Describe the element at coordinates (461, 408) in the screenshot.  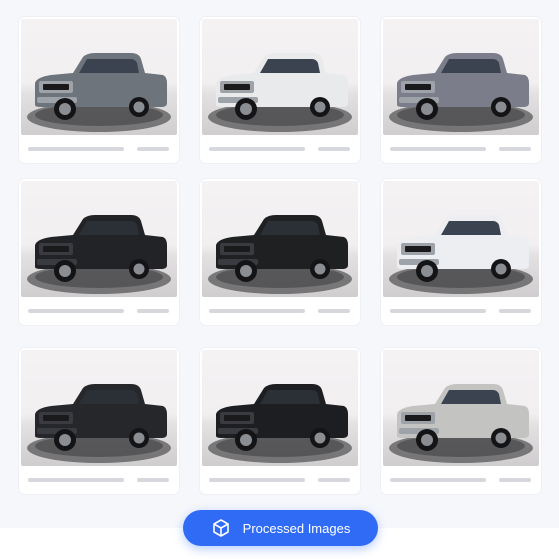
I see `silver-heavy-duty-pickup-image` at that location.